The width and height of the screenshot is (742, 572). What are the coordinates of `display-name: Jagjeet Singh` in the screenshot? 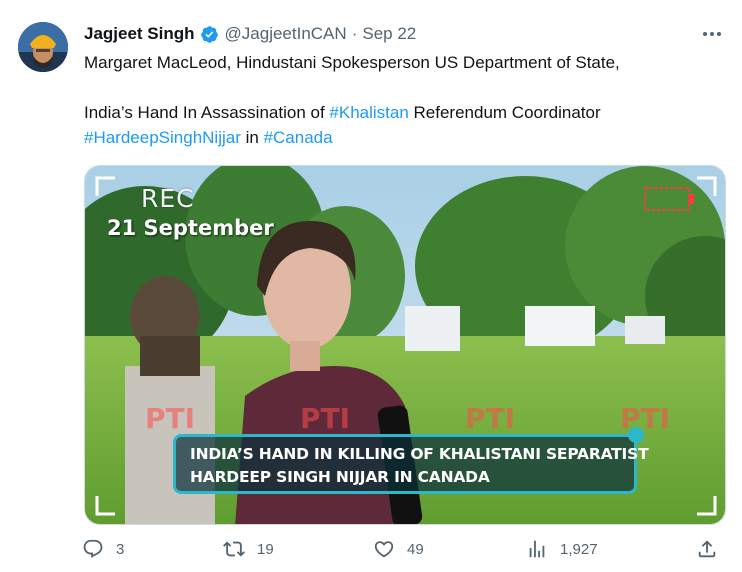 It's located at (139, 34).